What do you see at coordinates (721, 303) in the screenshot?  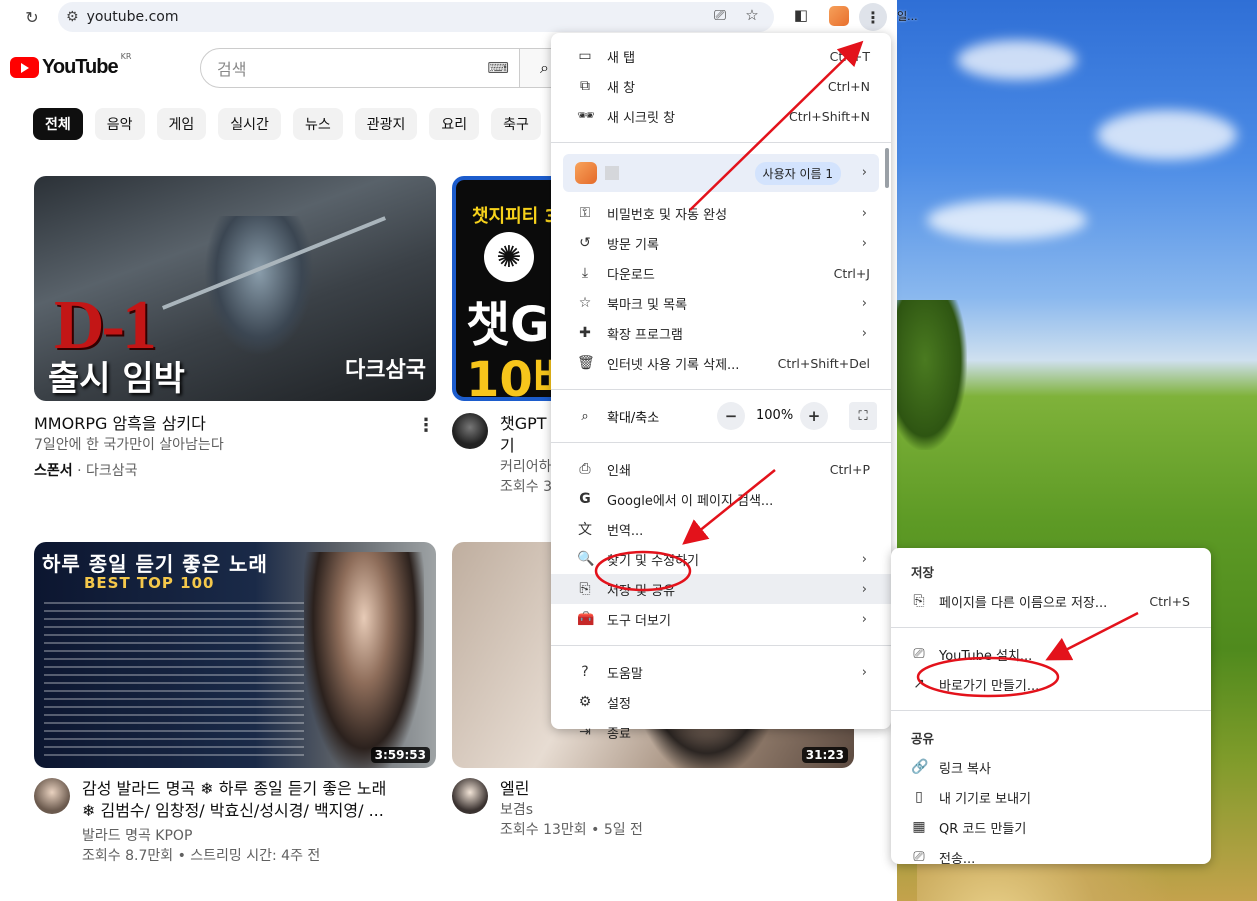 I see `menu-bookmarks: ☆ 북마크 및 목록 ›` at bounding box center [721, 303].